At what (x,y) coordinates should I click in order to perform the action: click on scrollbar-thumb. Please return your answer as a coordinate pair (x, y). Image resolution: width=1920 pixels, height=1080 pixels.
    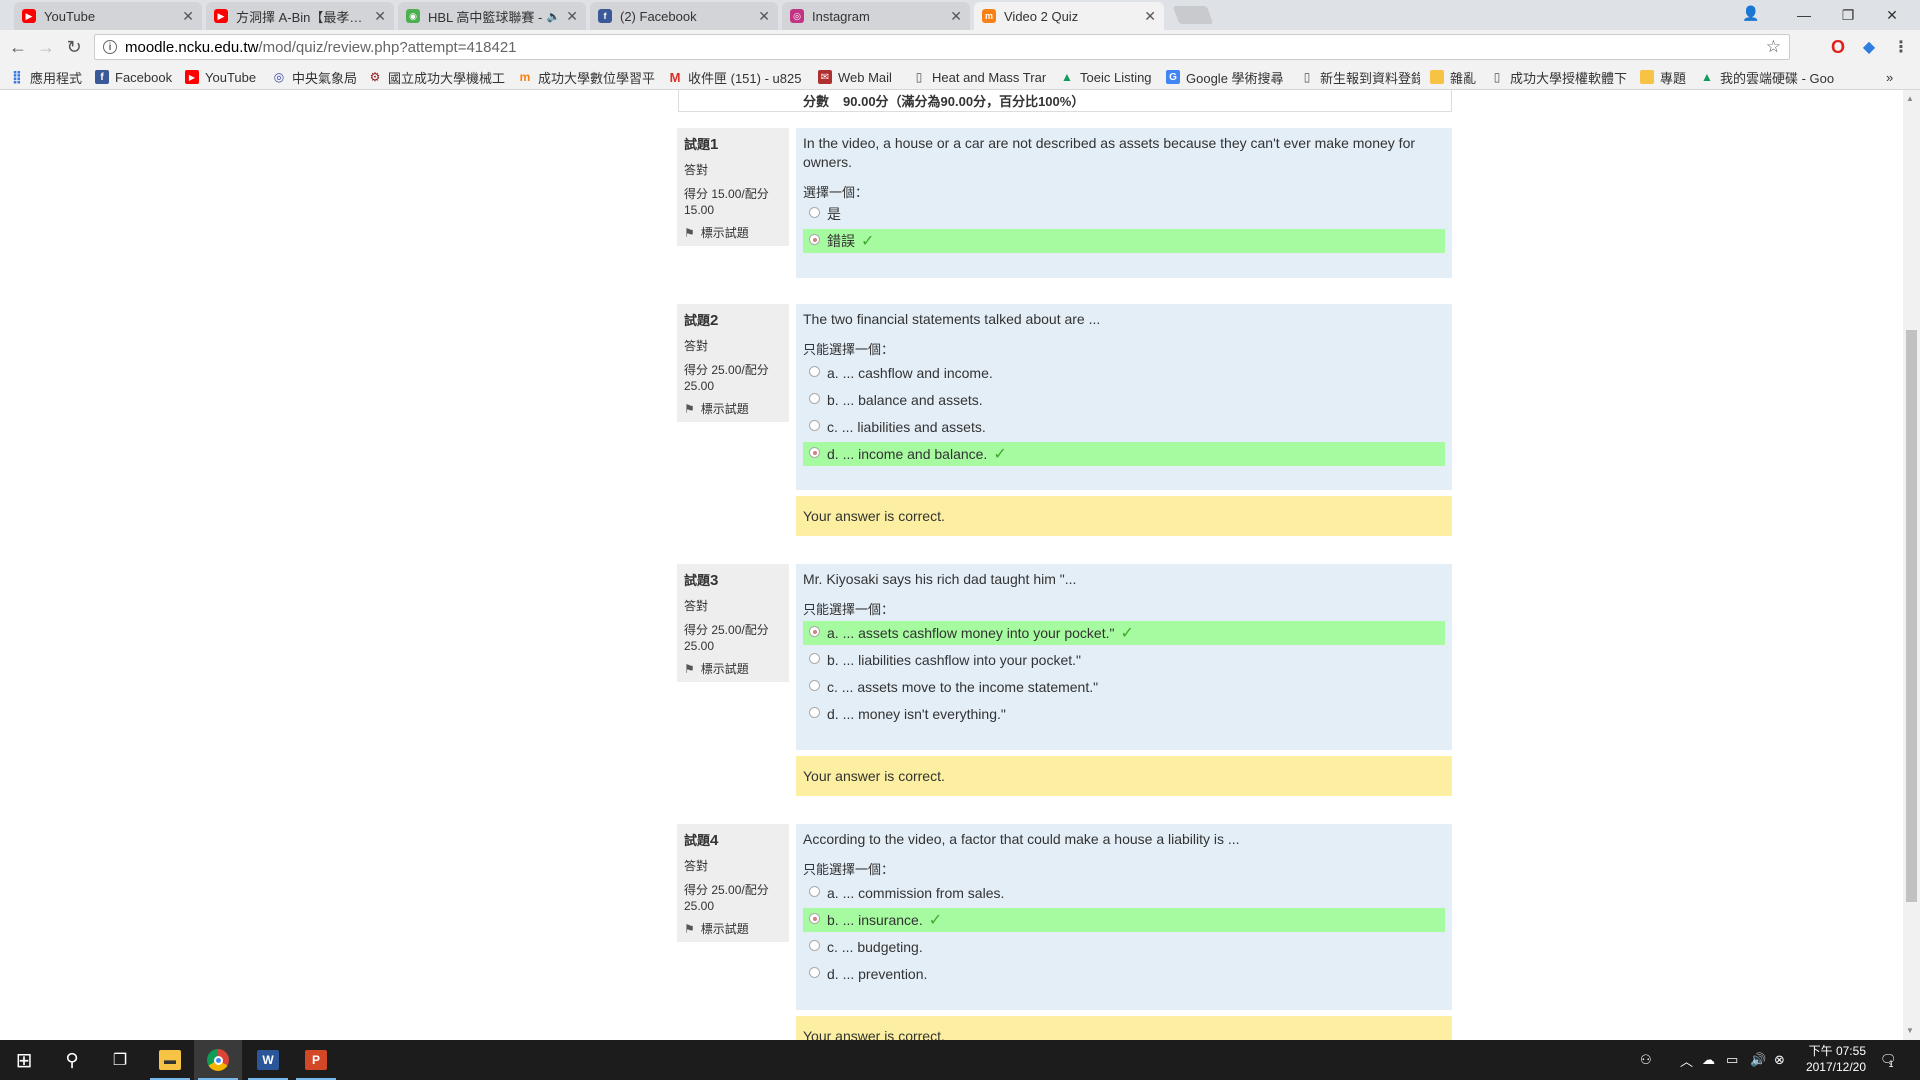
    Looking at the image, I should click on (1911, 616).